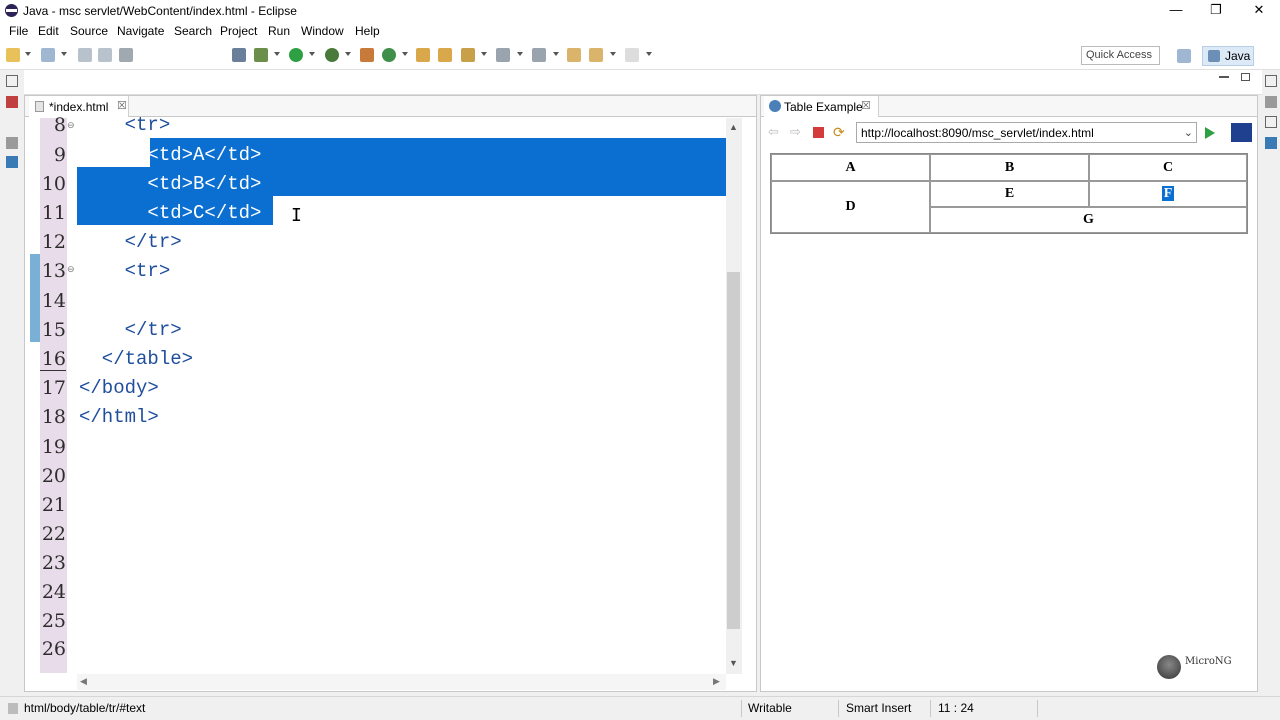  Describe the element at coordinates (53, 417) in the screenshot. I see `line-number: 18` at that location.